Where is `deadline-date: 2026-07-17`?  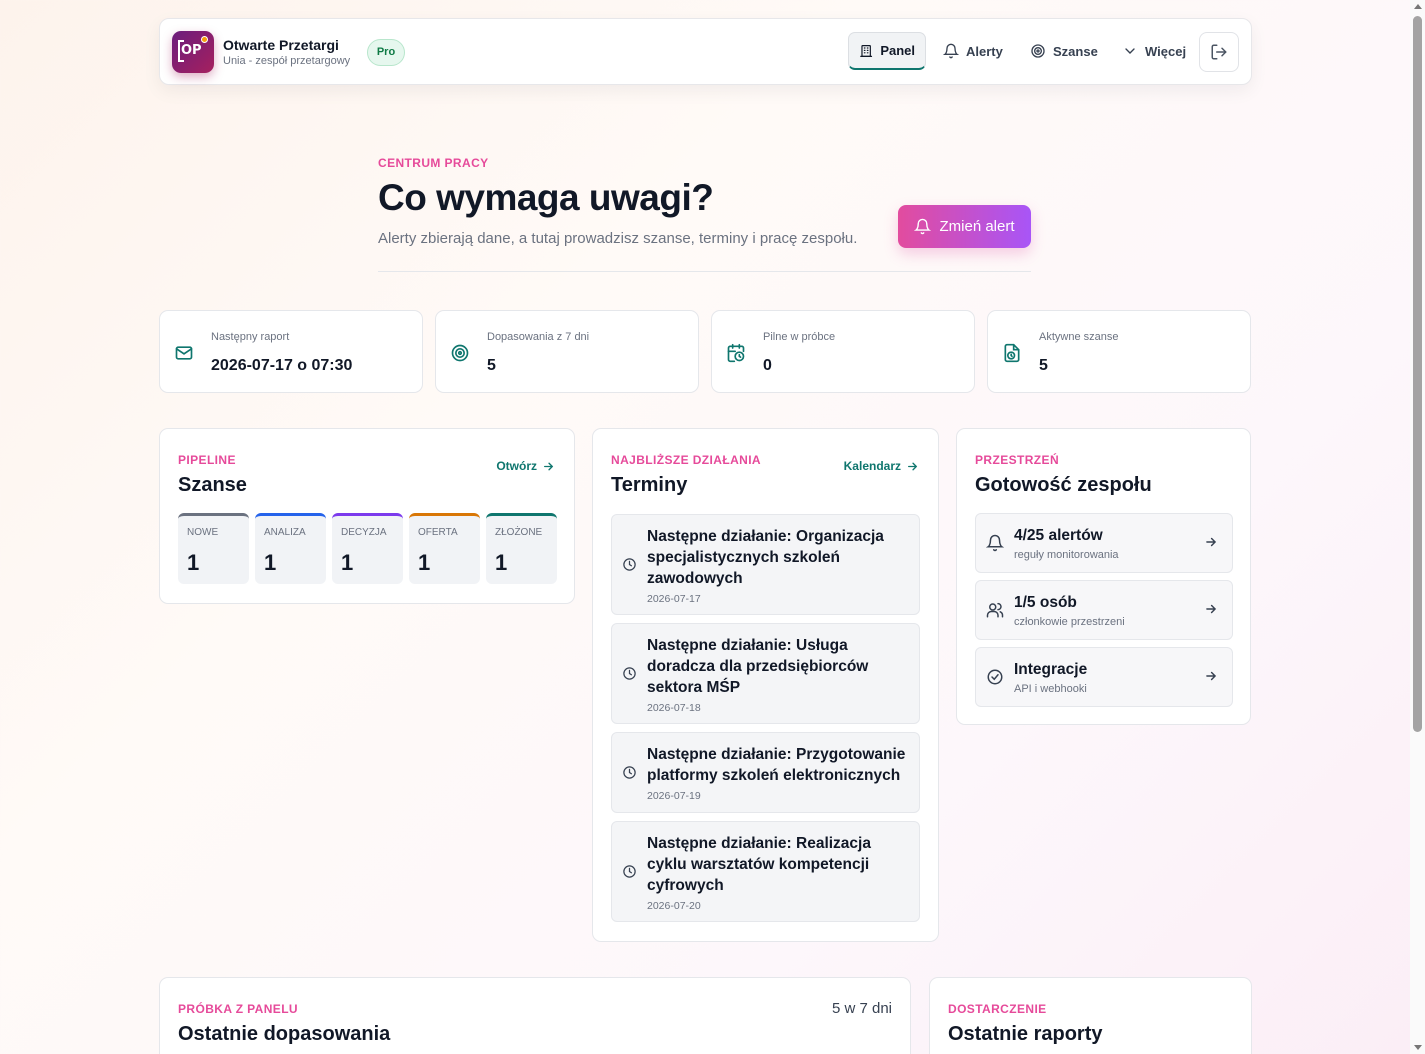 deadline-date: 2026-07-17 is located at coordinates (674, 599).